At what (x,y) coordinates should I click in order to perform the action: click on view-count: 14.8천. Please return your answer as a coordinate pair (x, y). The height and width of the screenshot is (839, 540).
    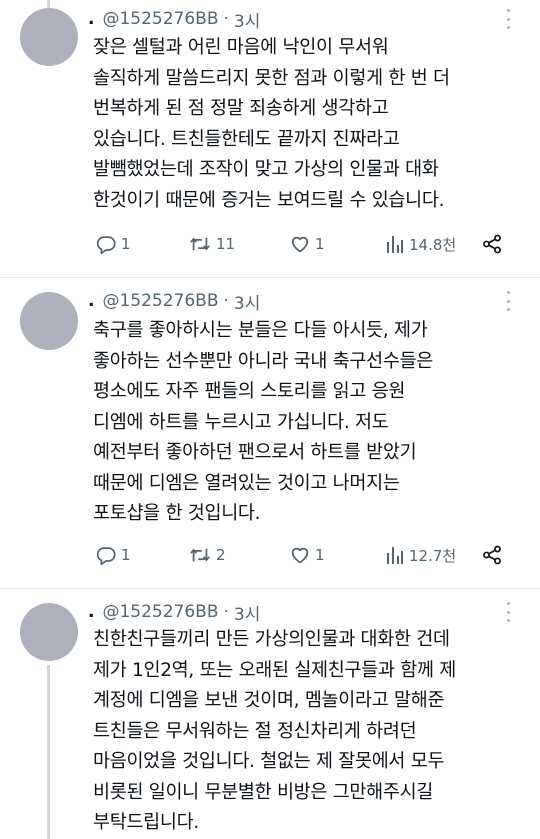
    Looking at the image, I should click on (433, 244).